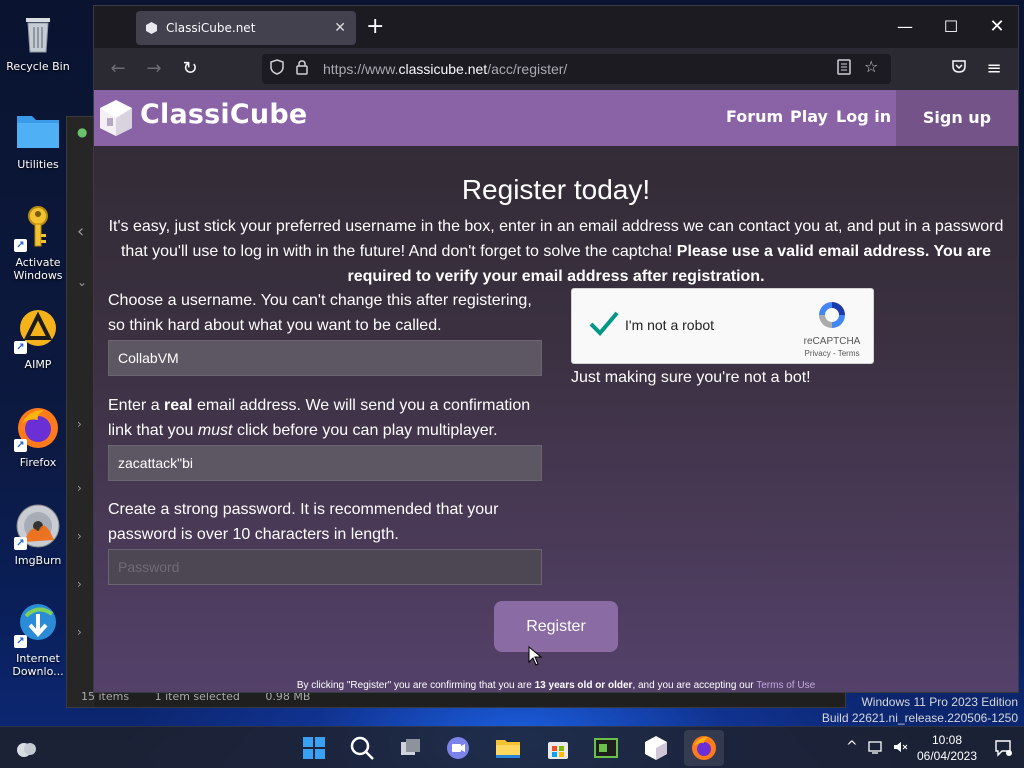  Describe the element at coordinates (375, 27) in the screenshot. I see `new-tab-button: +` at that location.